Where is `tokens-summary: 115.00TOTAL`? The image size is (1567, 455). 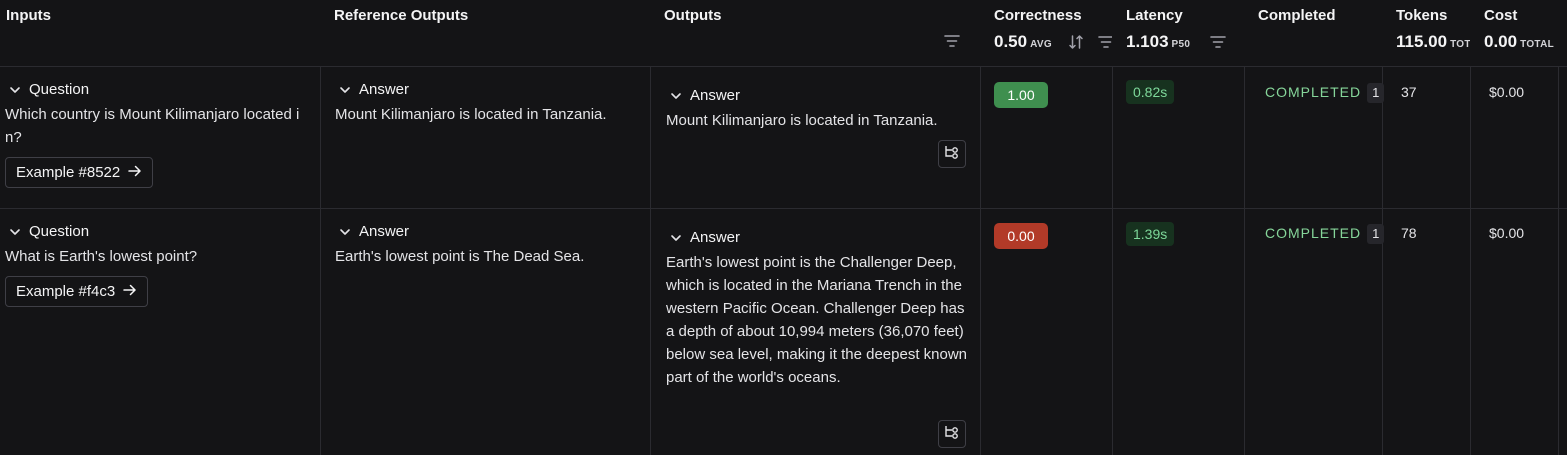 tokens-summary: 115.00TOTAL is located at coordinates (1433, 42).